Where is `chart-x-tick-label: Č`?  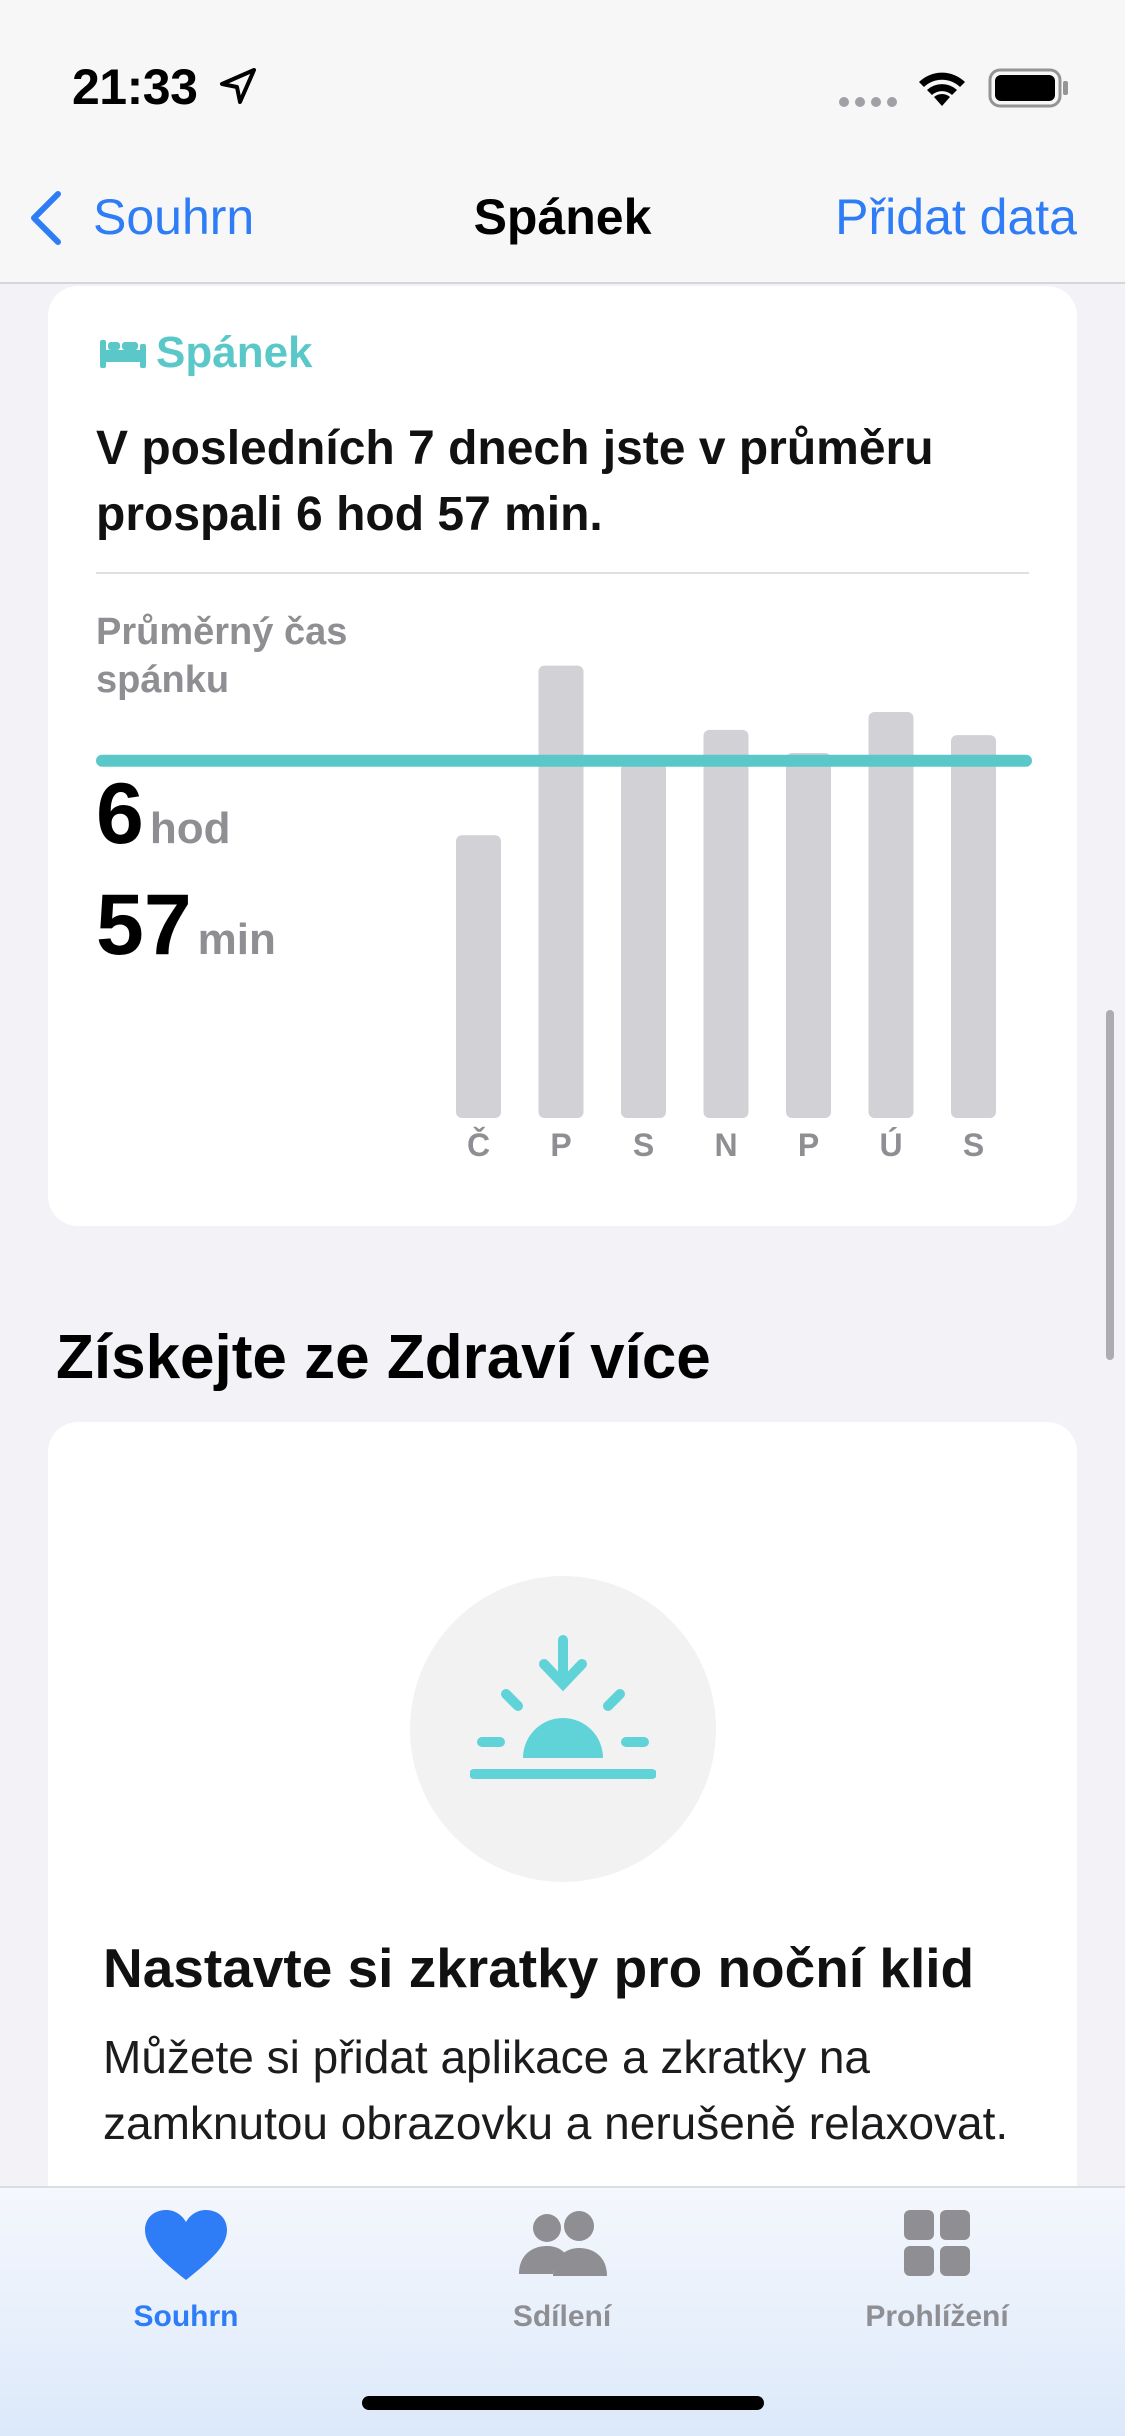 chart-x-tick-label: Č is located at coordinates (478, 1145).